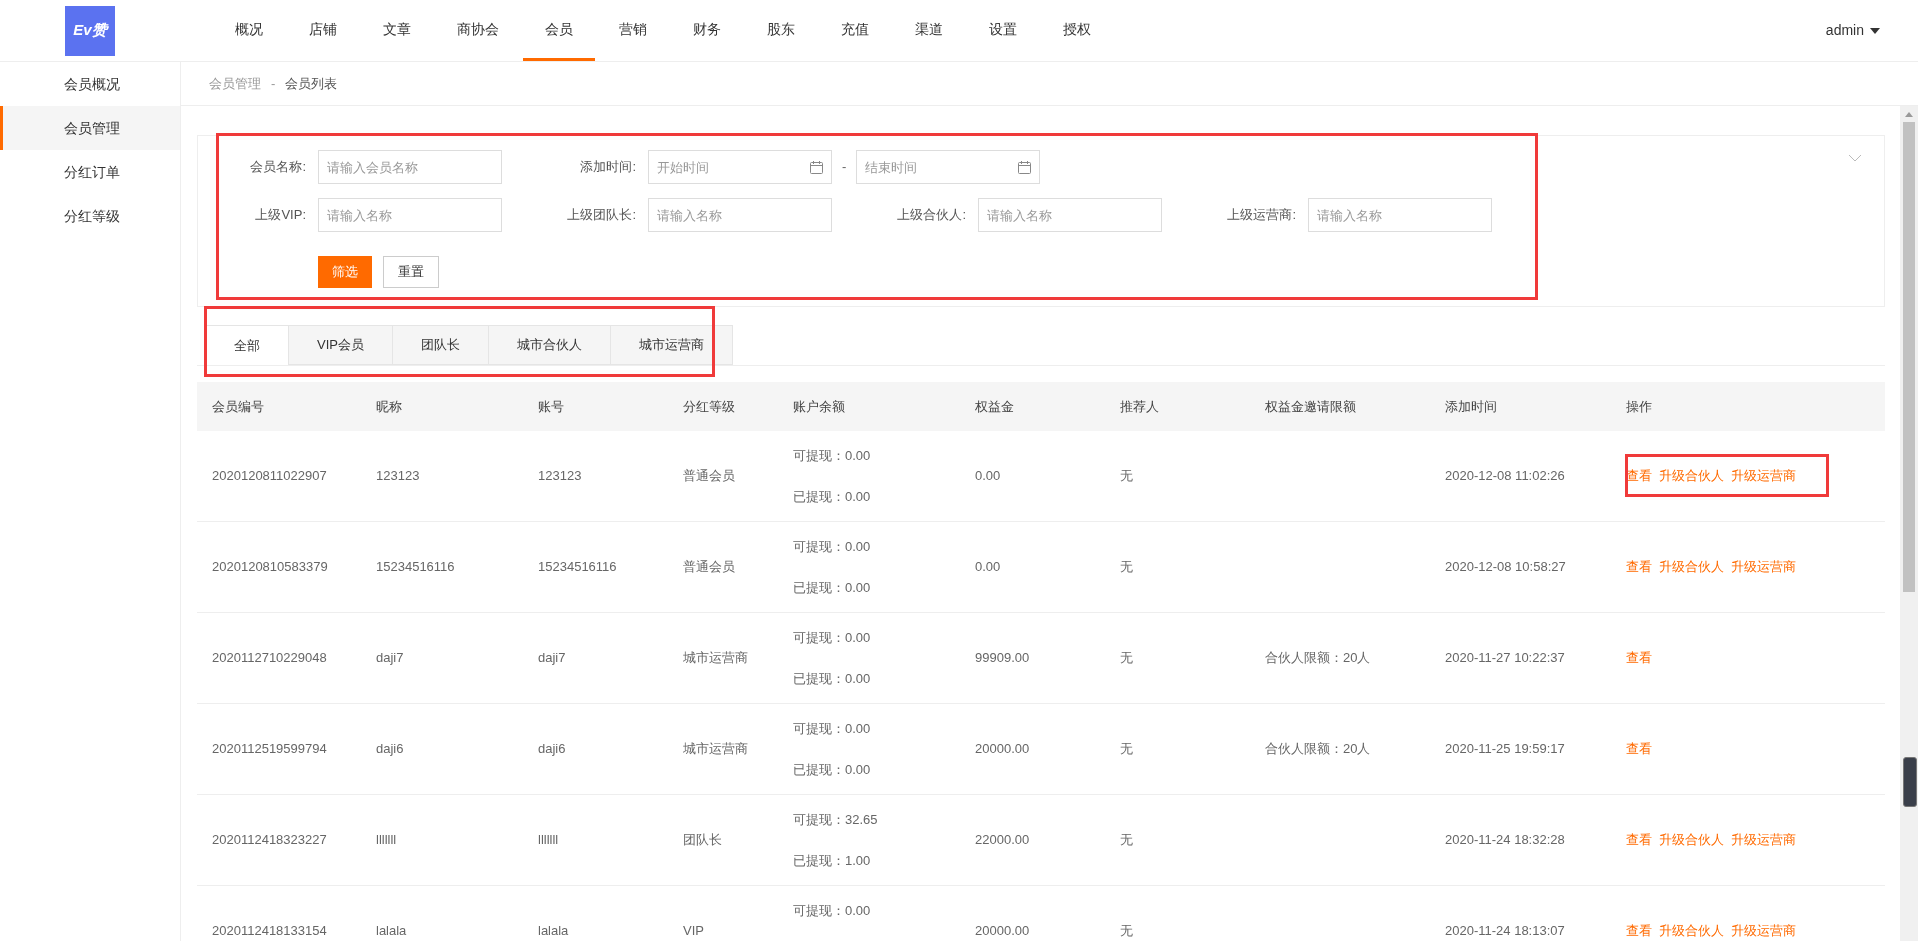  I want to click on sidebar-item: 分红订单, so click(90, 172).